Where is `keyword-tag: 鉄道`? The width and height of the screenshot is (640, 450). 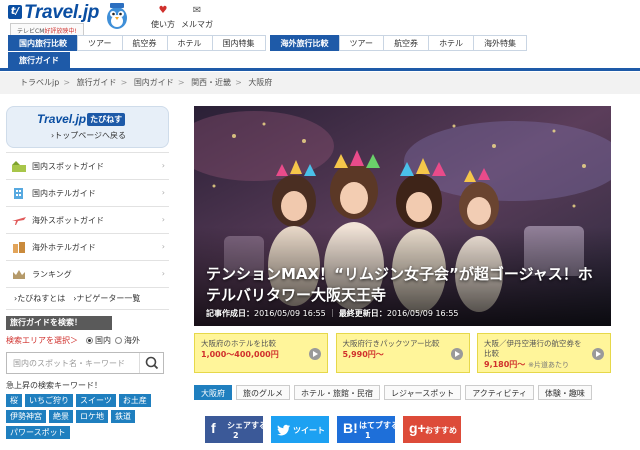 keyword-tag: 鉄道 is located at coordinates (123, 416).